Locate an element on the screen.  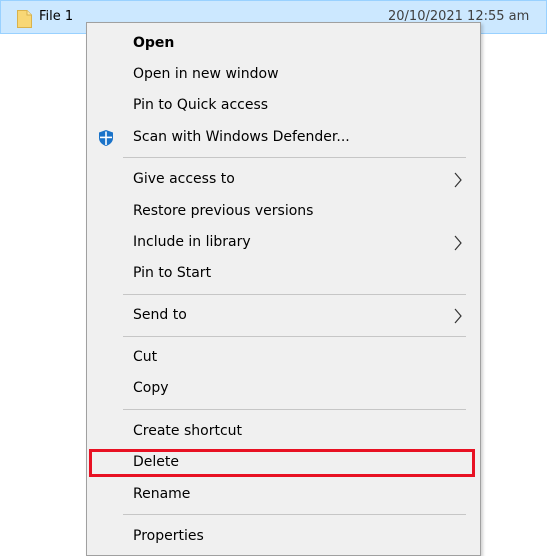
menu-item-label: Create shortcut is located at coordinates (188, 431).